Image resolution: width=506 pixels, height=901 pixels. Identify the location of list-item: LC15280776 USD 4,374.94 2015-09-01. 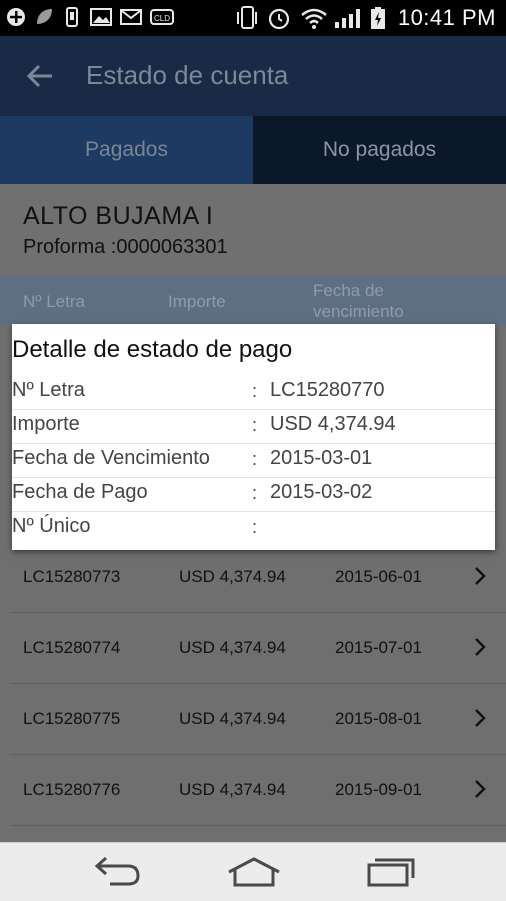
(258, 790).